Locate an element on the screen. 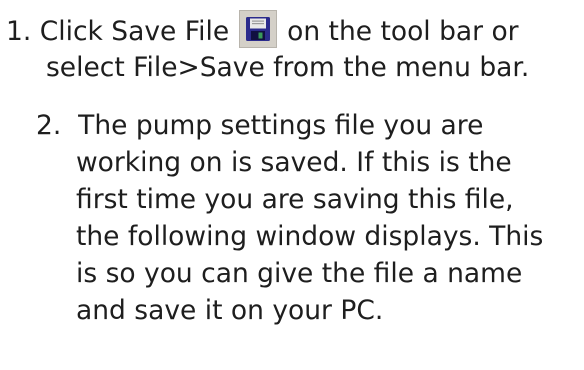 The width and height of the screenshot is (584, 370). step-2-text-line: first time you are saving this file, is located at coordinates (295, 199).